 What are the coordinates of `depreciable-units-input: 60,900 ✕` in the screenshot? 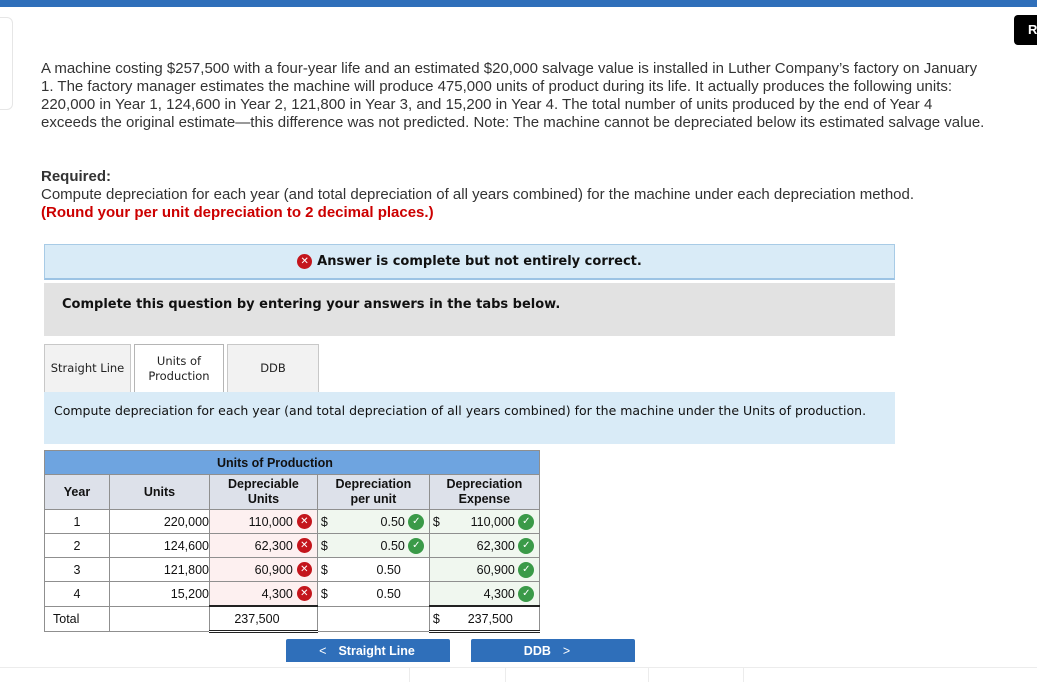 It's located at (263, 569).